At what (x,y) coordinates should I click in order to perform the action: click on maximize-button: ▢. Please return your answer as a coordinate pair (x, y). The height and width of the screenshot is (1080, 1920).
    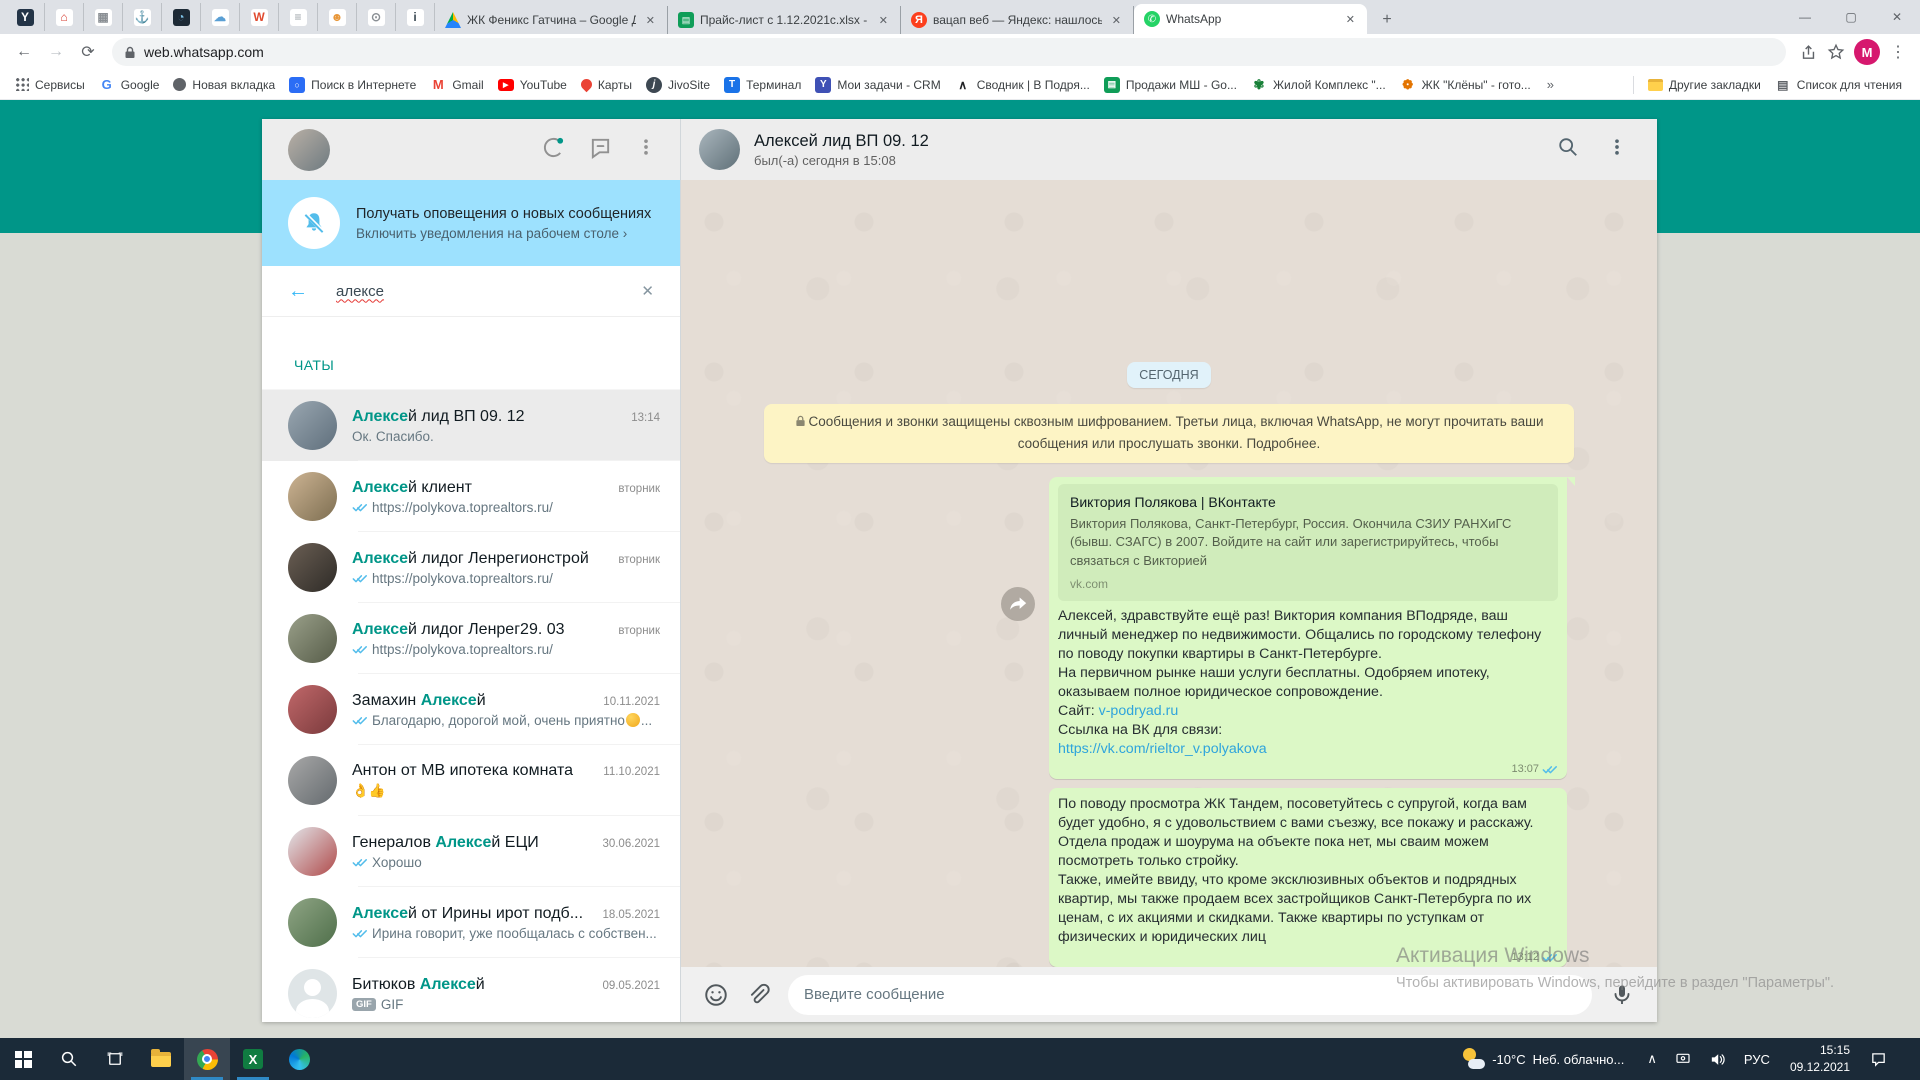
    Looking at the image, I should click on (1851, 17).